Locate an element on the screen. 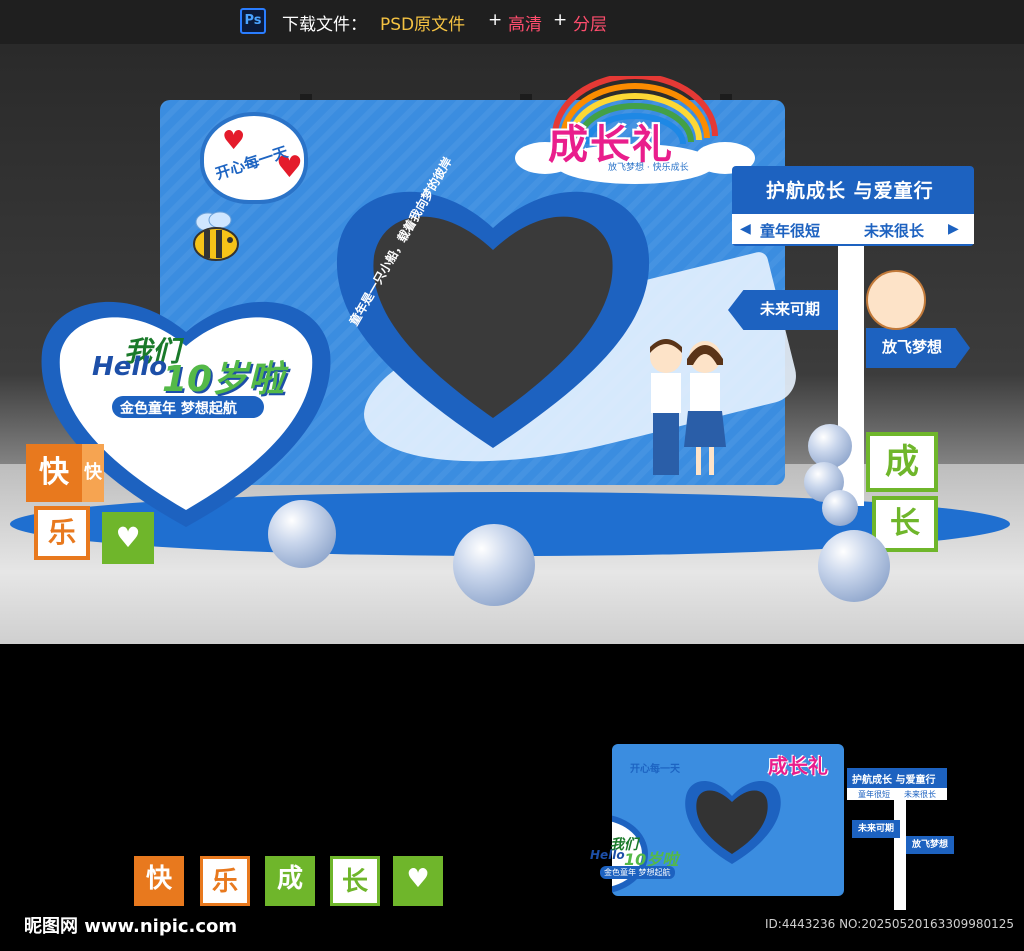  arrow-sign-left-text: 未来可期 is located at coordinates (790, 309).